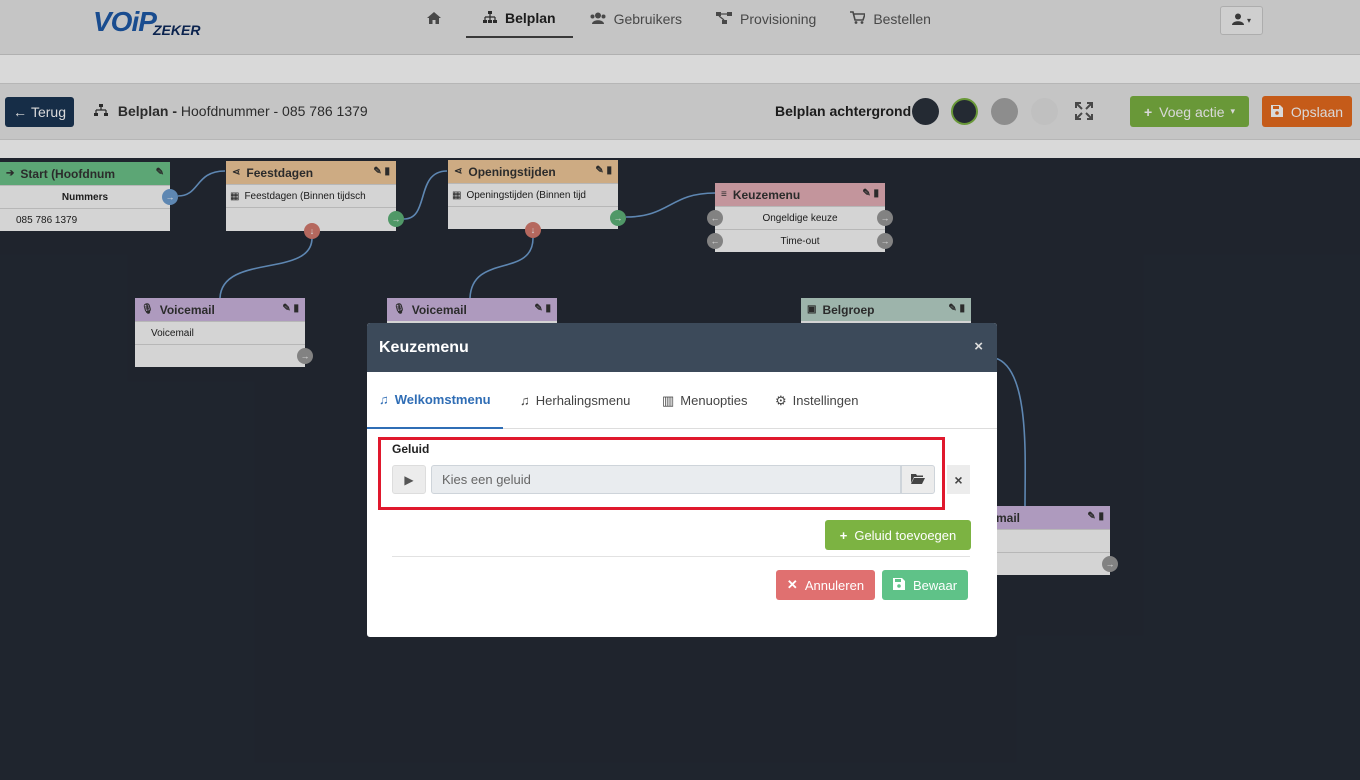 Image resolution: width=1360 pixels, height=780 pixels. I want to click on tab-herhalingsmenu-label: Herhalingsmenu, so click(583, 400).